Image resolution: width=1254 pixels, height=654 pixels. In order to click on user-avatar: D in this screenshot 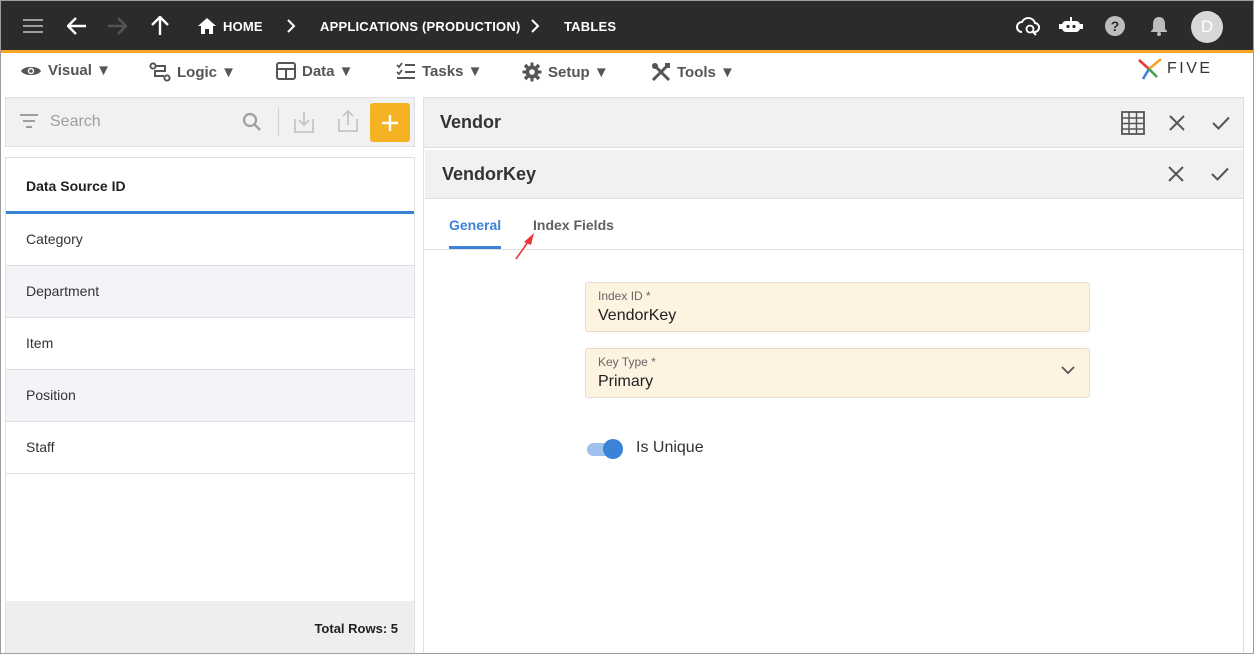, I will do `click(1207, 27)`.